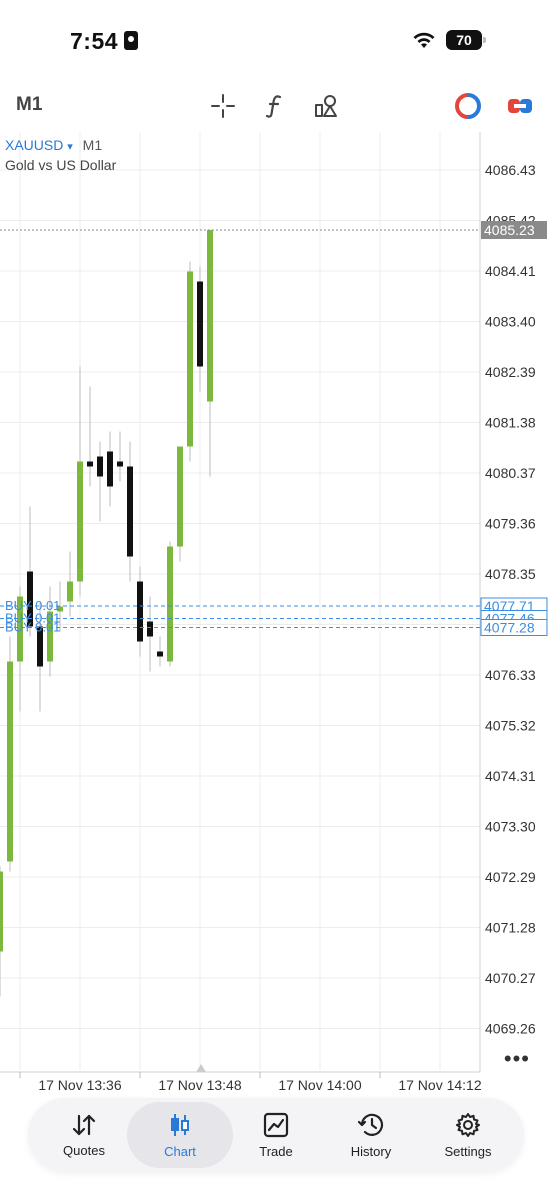 The image size is (552, 1200). What do you see at coordinates (510, 675) in the screenshot?
I see `y-tick-label: 4076.33` at bounding box center [510, 675].